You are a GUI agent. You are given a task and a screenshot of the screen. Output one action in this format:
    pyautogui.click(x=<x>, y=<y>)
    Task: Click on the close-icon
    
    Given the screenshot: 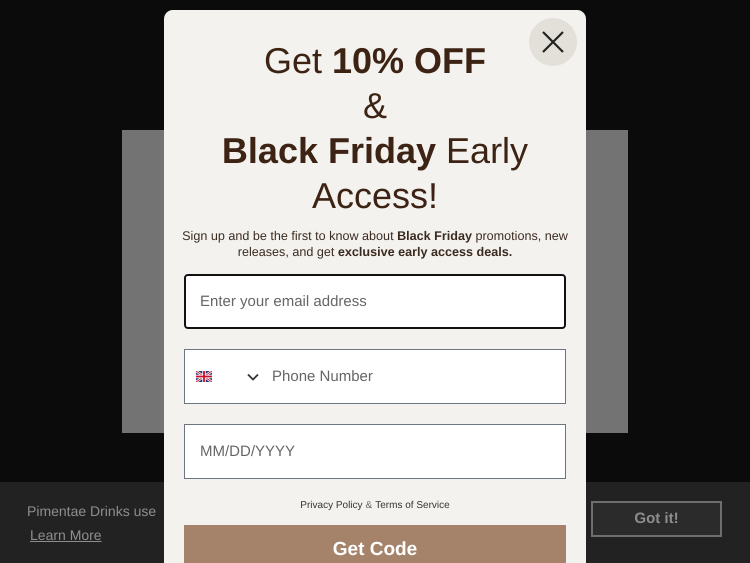 What is the action you would take?
    pyautogui.click(x=553, y=42)
    